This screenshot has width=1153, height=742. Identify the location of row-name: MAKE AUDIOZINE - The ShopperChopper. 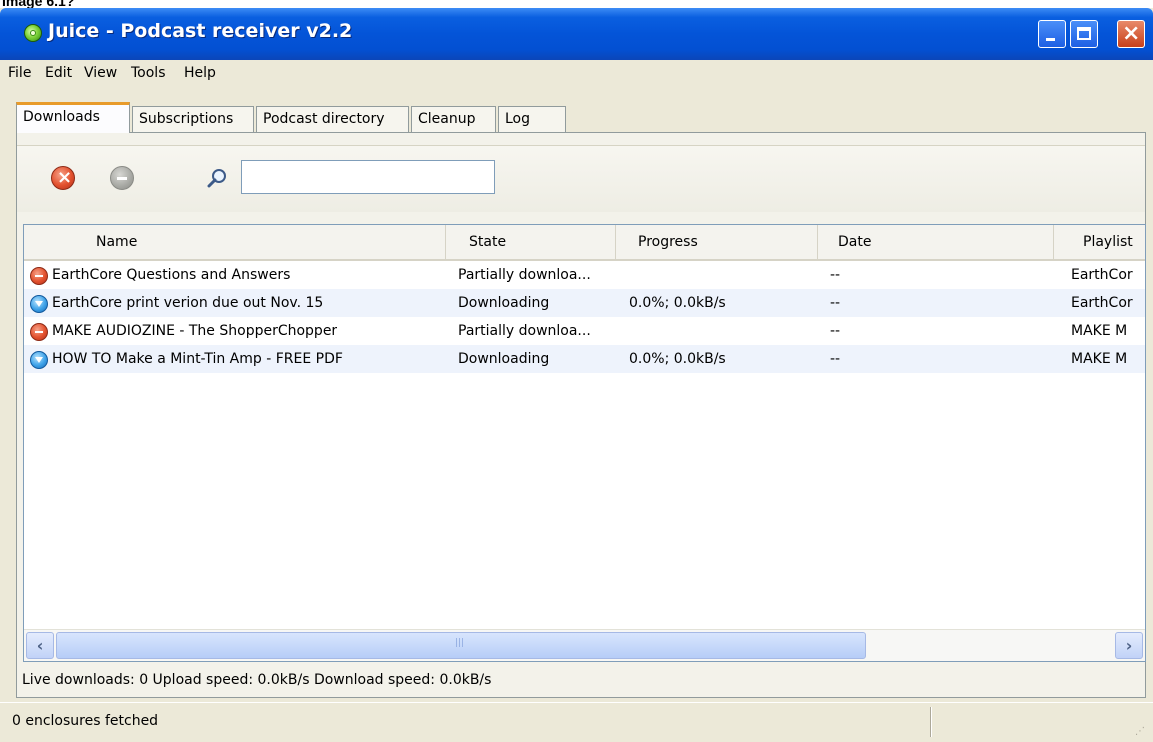
(195, 331).